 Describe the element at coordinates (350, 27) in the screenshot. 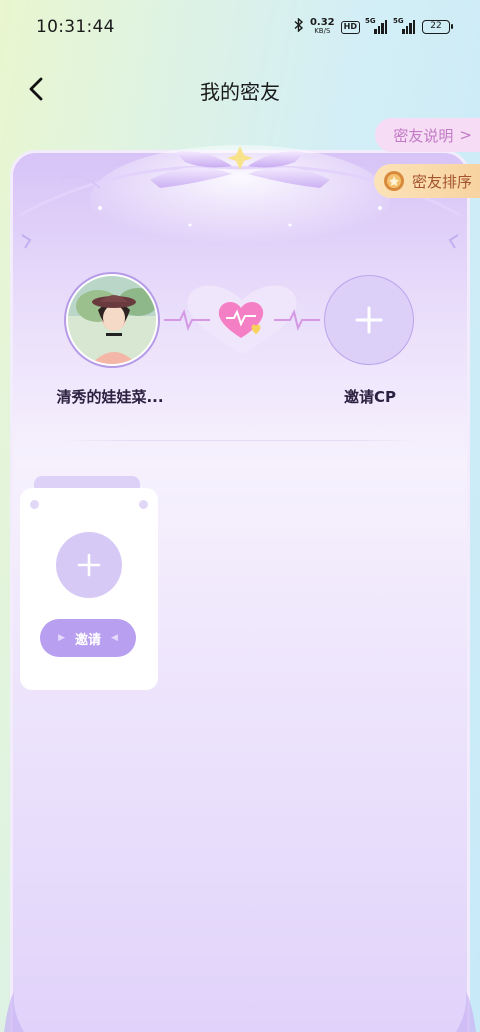

I see `hd-badge: HD` at that location.